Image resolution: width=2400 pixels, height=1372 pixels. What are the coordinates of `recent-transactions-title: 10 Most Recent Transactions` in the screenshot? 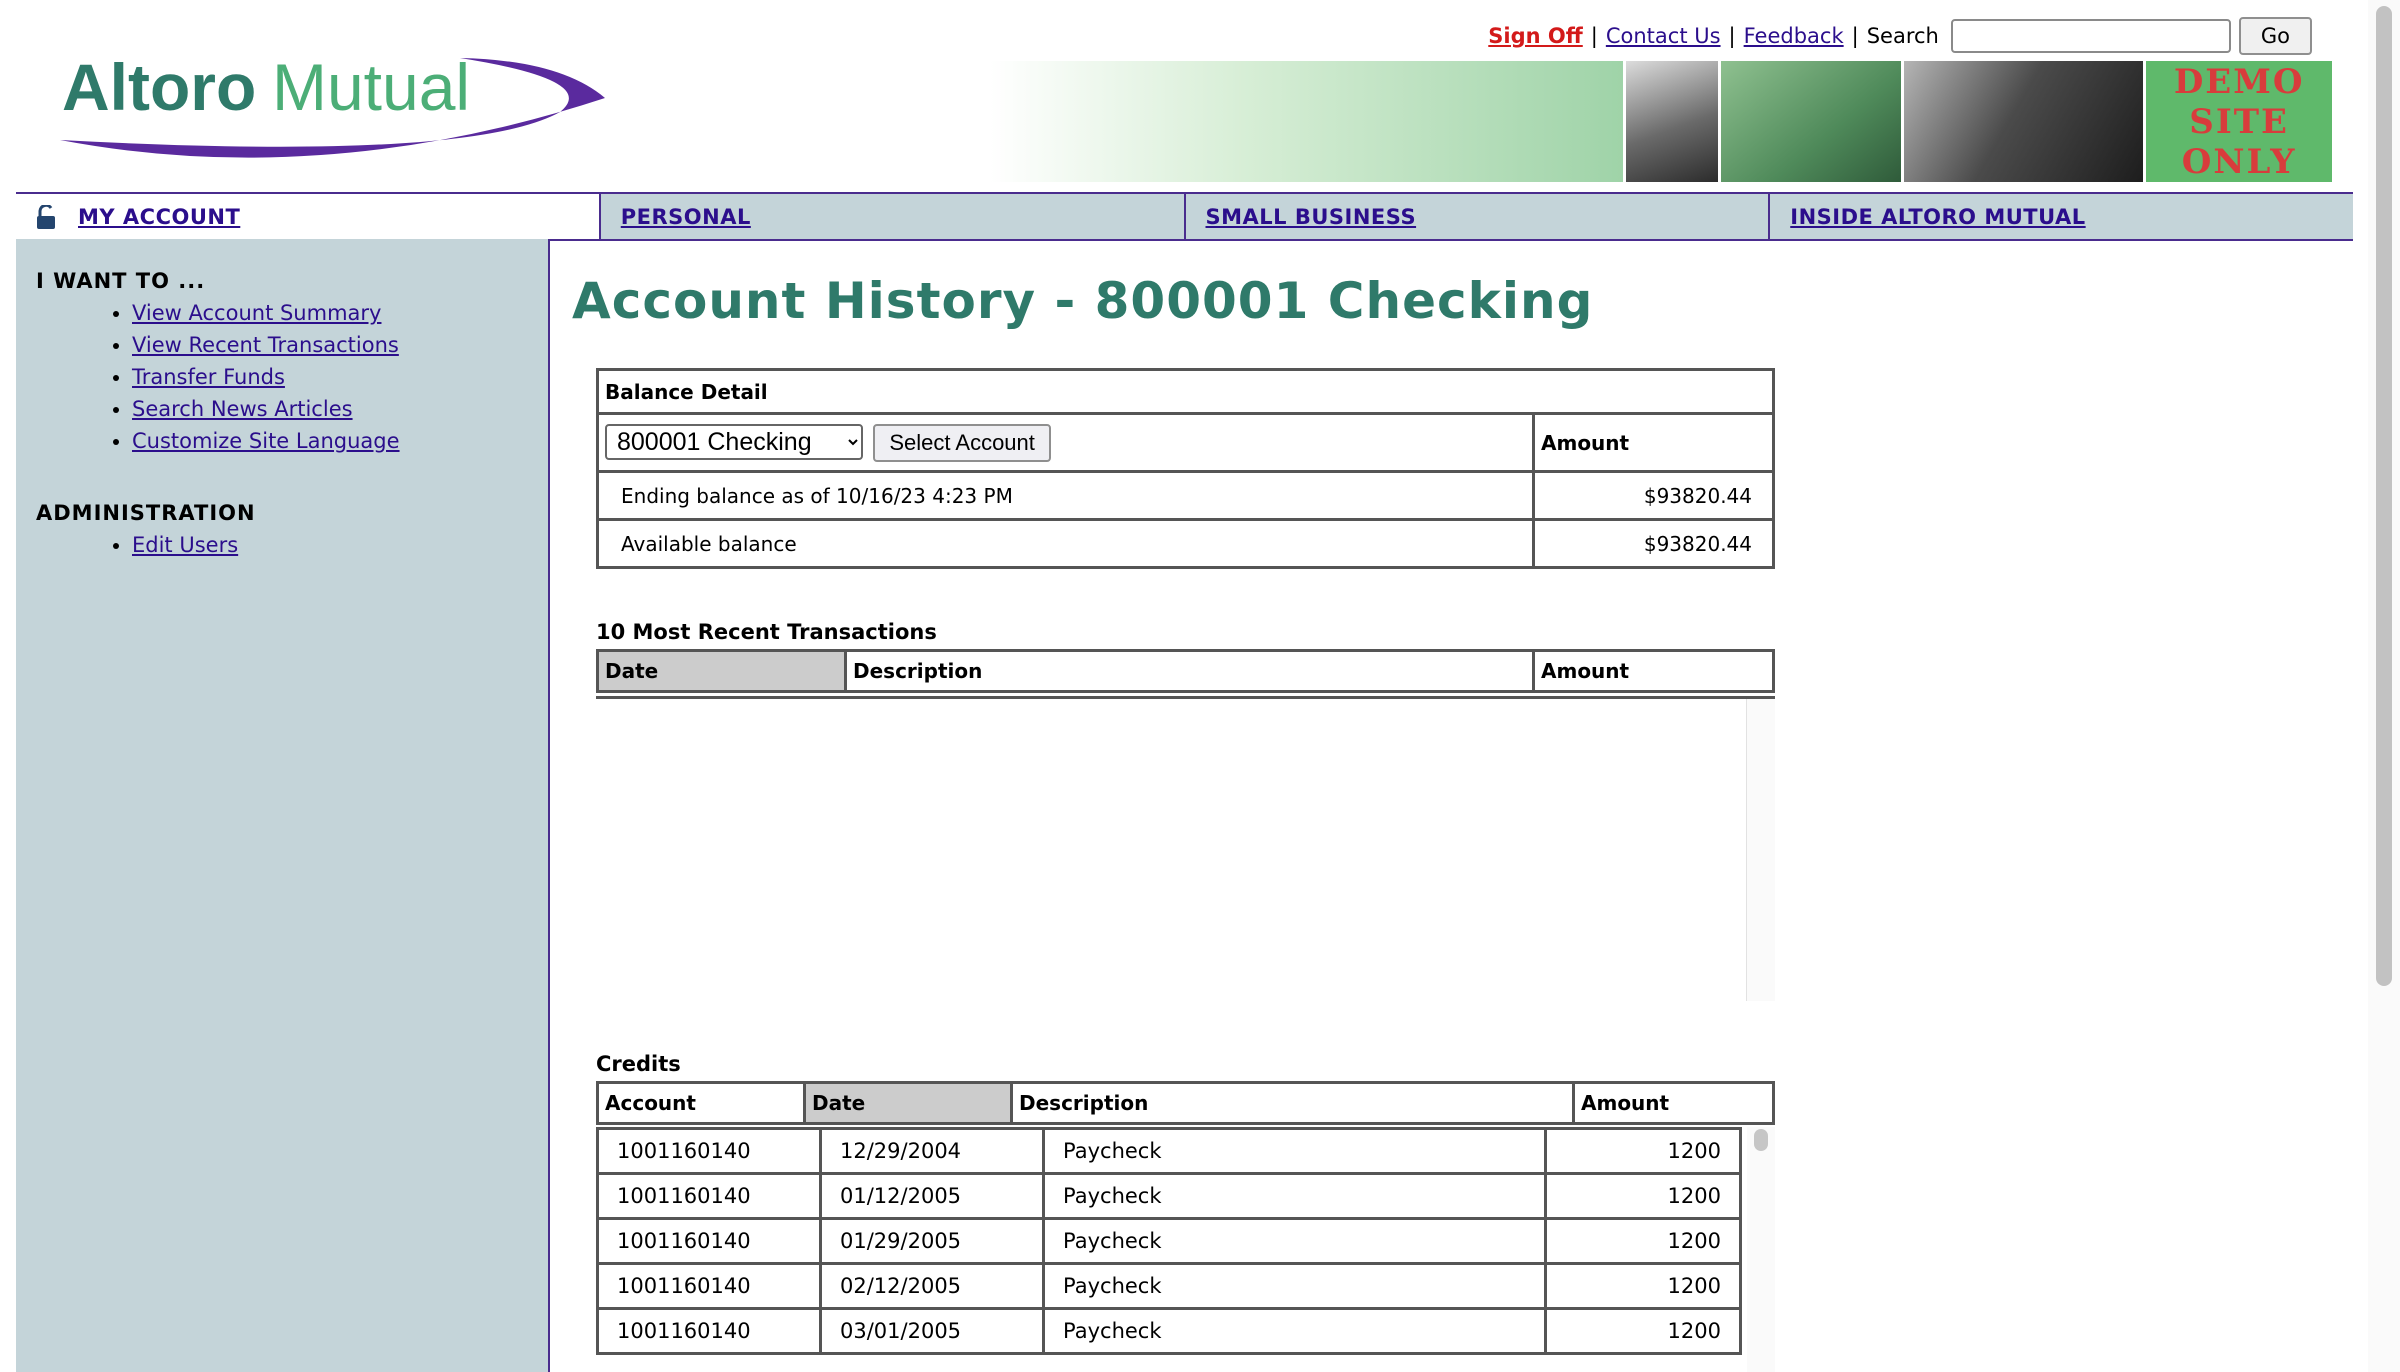 It's located at (766, 632).